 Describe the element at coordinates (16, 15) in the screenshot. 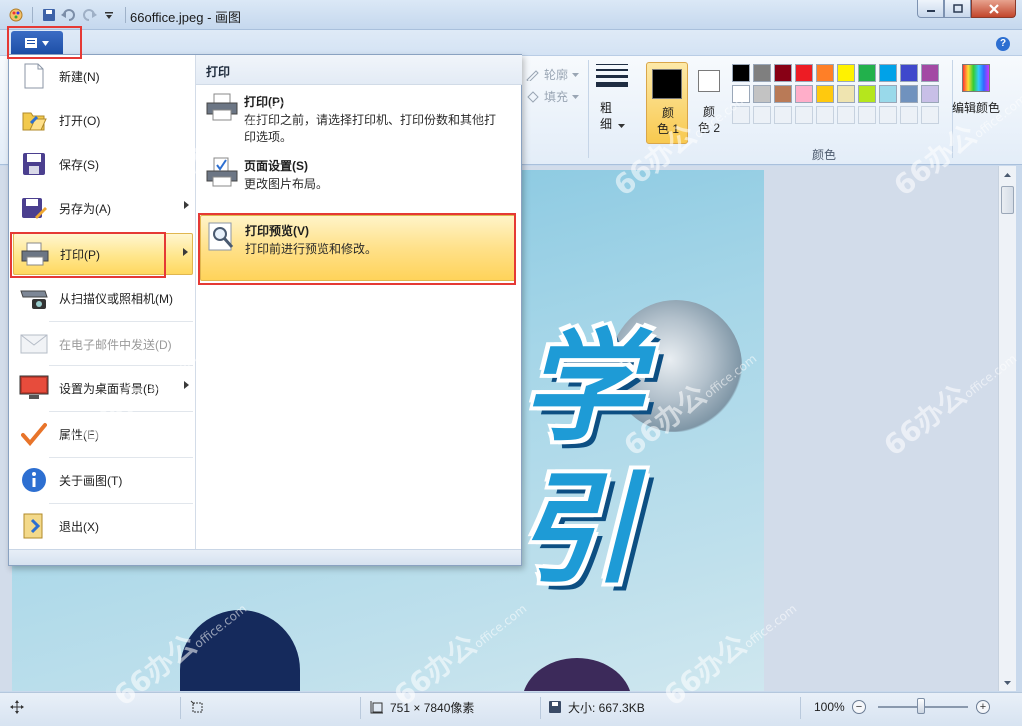

I see `paint-app-icon` at that location.